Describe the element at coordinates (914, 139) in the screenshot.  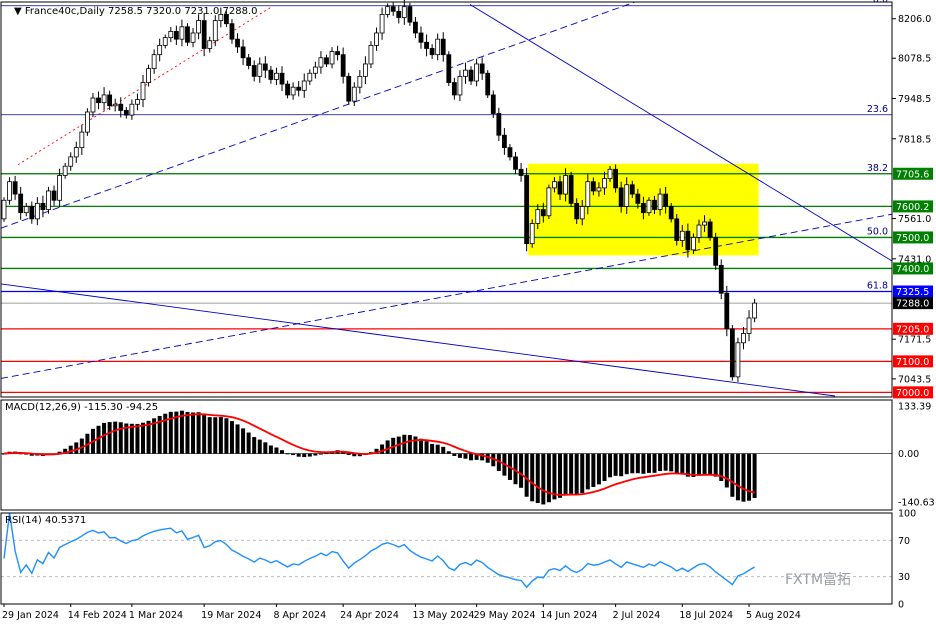
I see `price-tick-label: 7818.5` at that location.